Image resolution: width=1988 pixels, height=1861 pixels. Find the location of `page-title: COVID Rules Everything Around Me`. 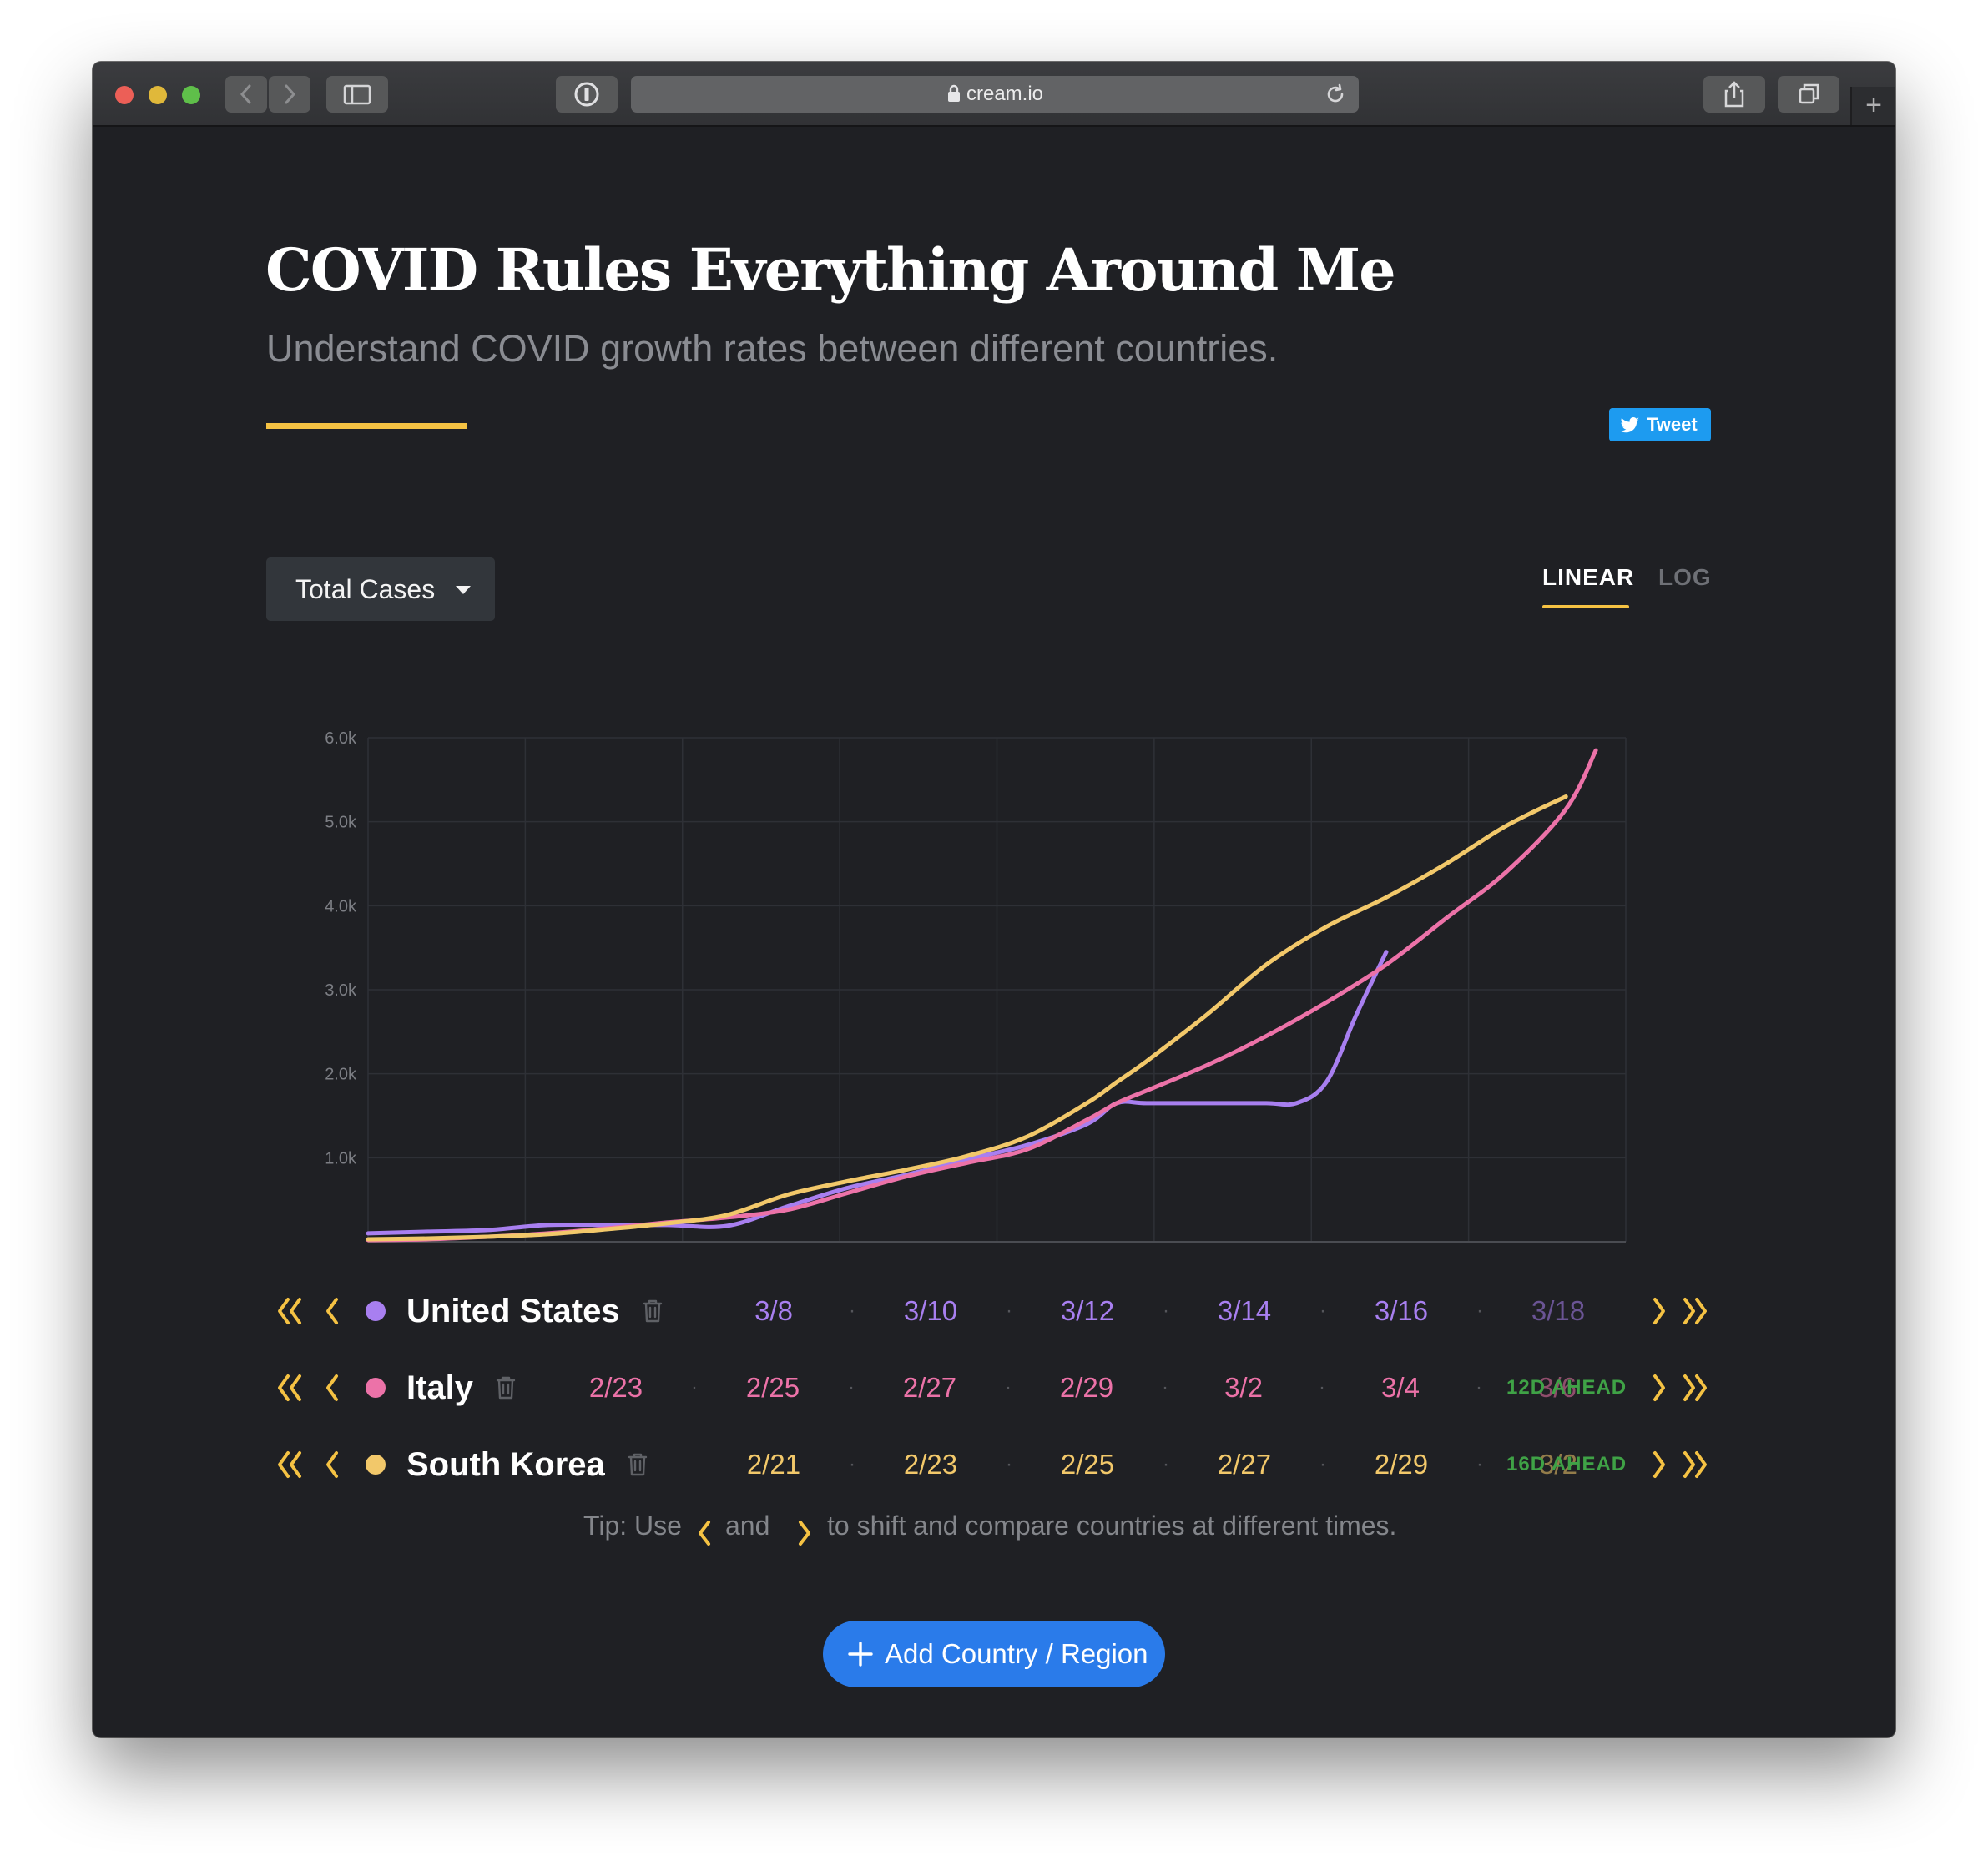

page-title: COVID Rules Everything Around Me is located at coordinates (830, 270).